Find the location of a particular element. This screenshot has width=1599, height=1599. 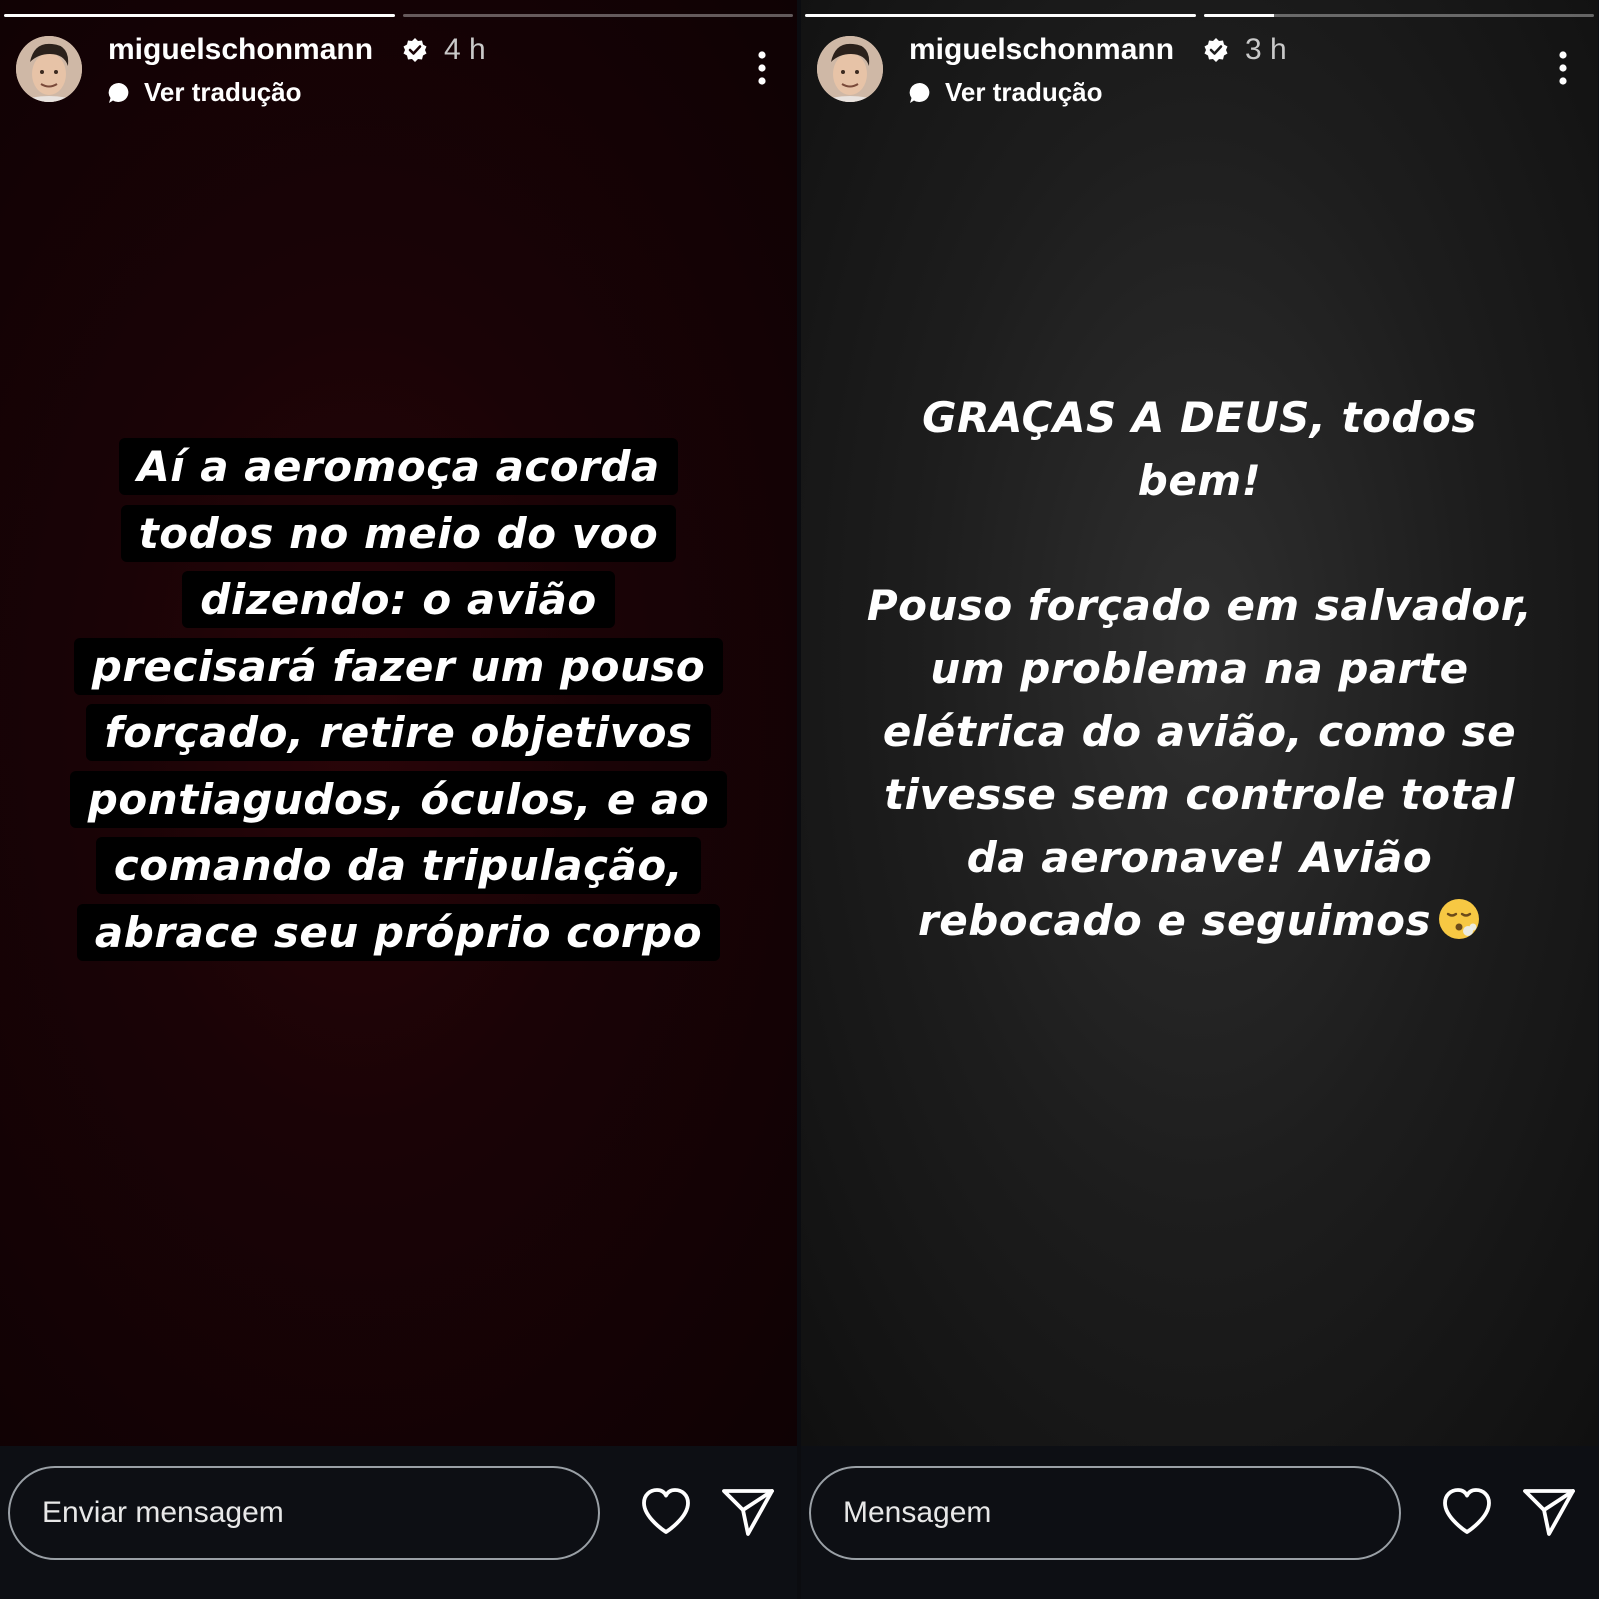

story-header: miguelschonmann 4 h Ver tradução is located at coordinates (398, 72).